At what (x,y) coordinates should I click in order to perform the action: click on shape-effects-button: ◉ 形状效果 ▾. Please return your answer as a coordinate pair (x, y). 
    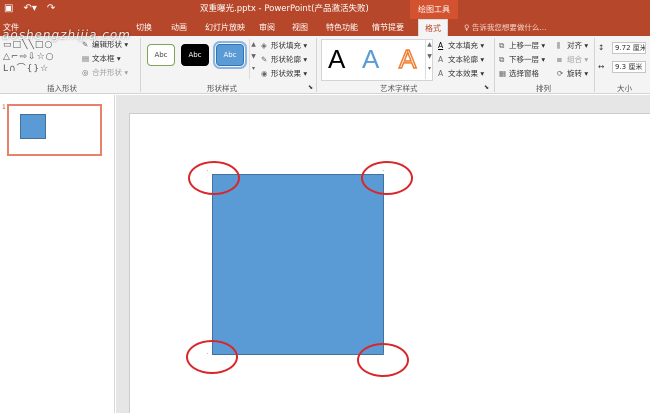
    Looking at the image, I should click on (284, 73).